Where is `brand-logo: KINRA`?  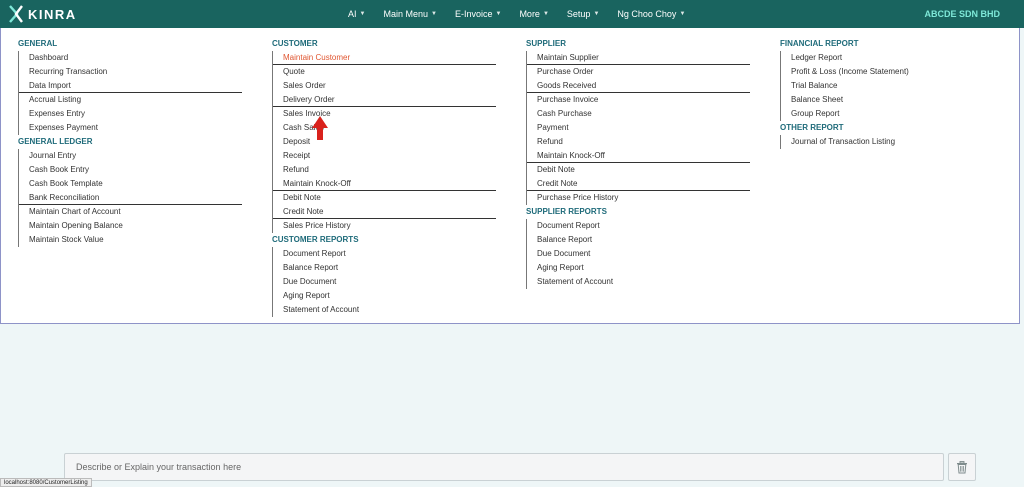
brand-logo: KINRA is located at coordinates (42, 14).